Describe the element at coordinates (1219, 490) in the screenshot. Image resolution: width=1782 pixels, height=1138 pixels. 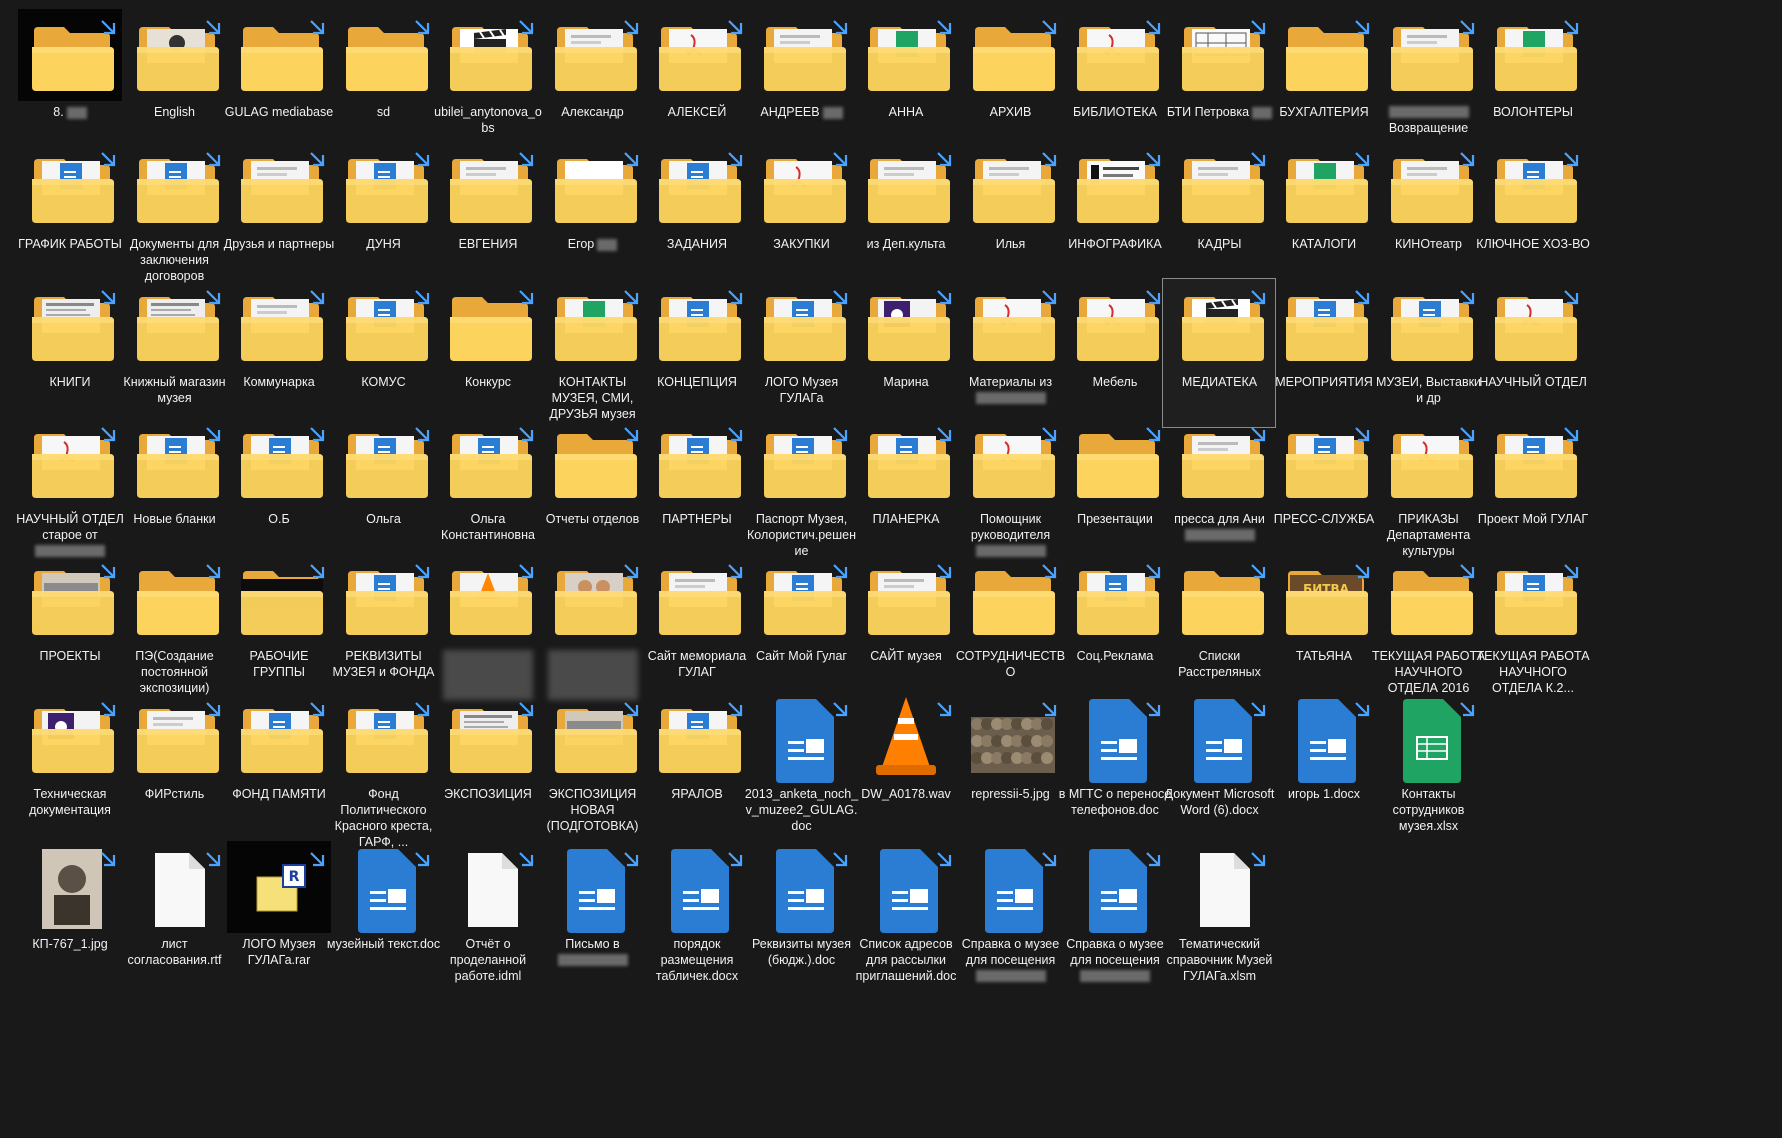
I see `file-item: пресса для Ани` at that location.